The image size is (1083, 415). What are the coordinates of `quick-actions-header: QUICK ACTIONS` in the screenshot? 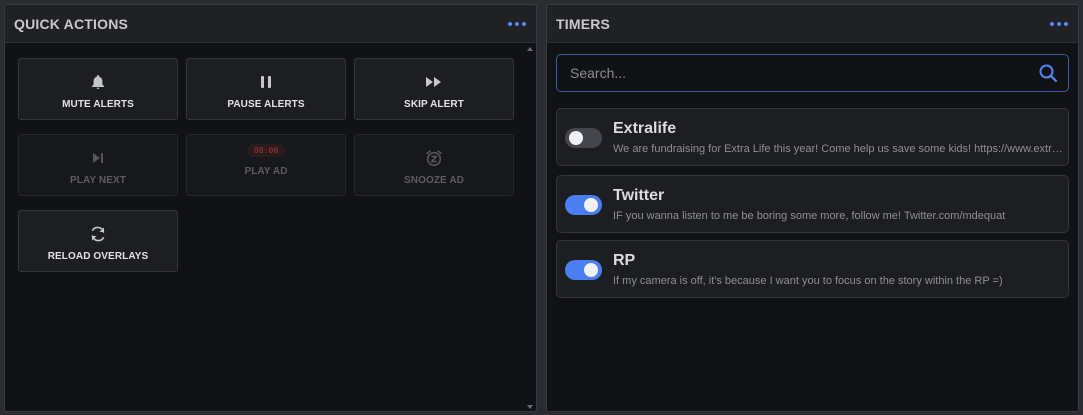 It's located at (270, 24).